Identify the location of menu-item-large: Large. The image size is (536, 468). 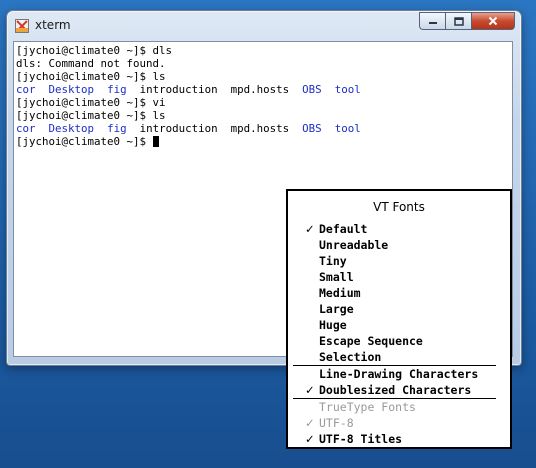
(399, 309).